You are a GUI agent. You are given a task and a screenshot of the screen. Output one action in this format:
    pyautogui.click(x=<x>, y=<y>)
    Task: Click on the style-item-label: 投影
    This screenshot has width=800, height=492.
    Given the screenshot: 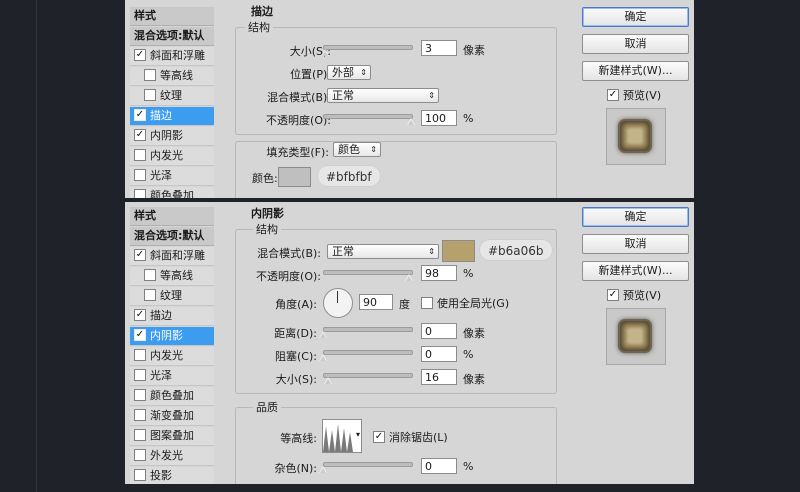 What is the action you would take?
    pyautogui.click(x=161, y=475)
    